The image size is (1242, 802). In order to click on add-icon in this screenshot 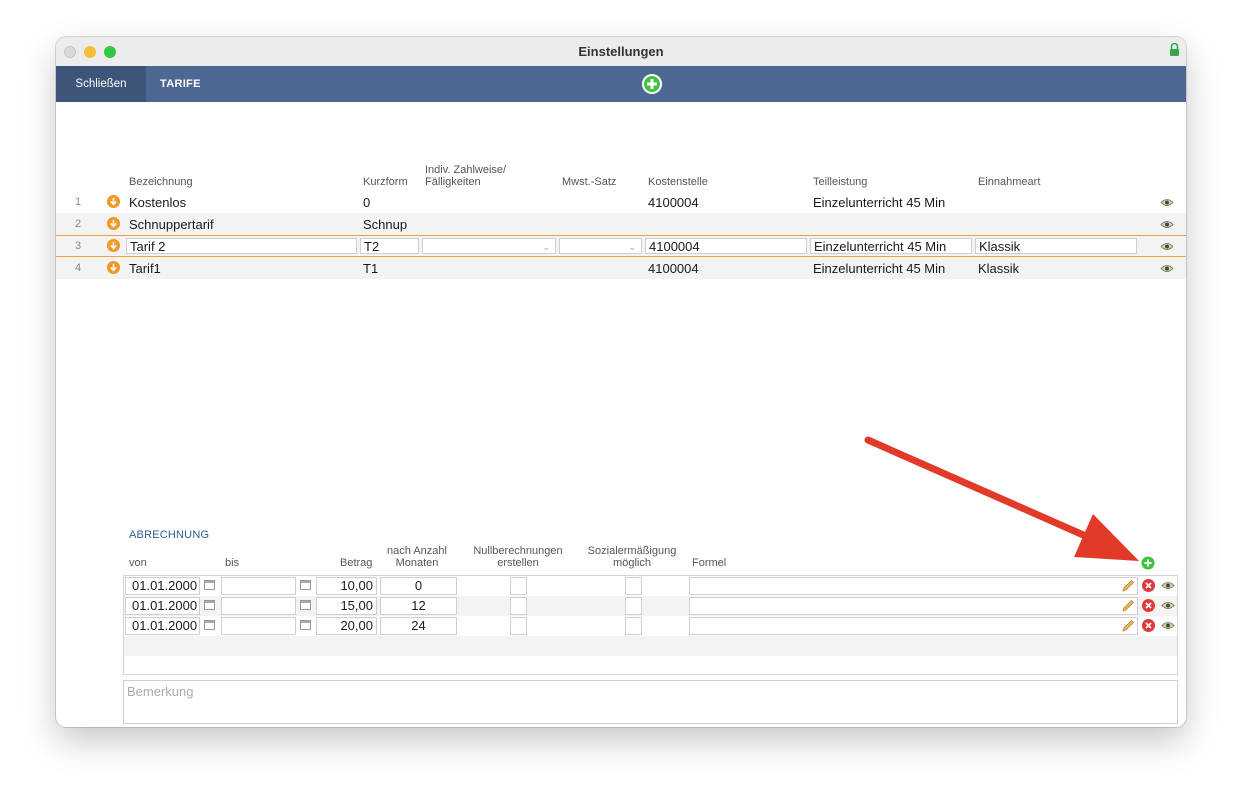, I will do `click(652, 84)`.